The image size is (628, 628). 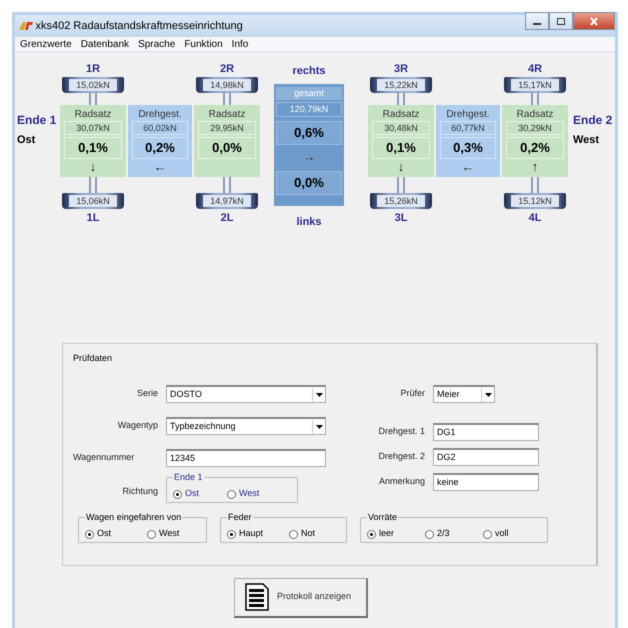 I want to click on load-value: 15,02kN, so click(x=93, y=85).